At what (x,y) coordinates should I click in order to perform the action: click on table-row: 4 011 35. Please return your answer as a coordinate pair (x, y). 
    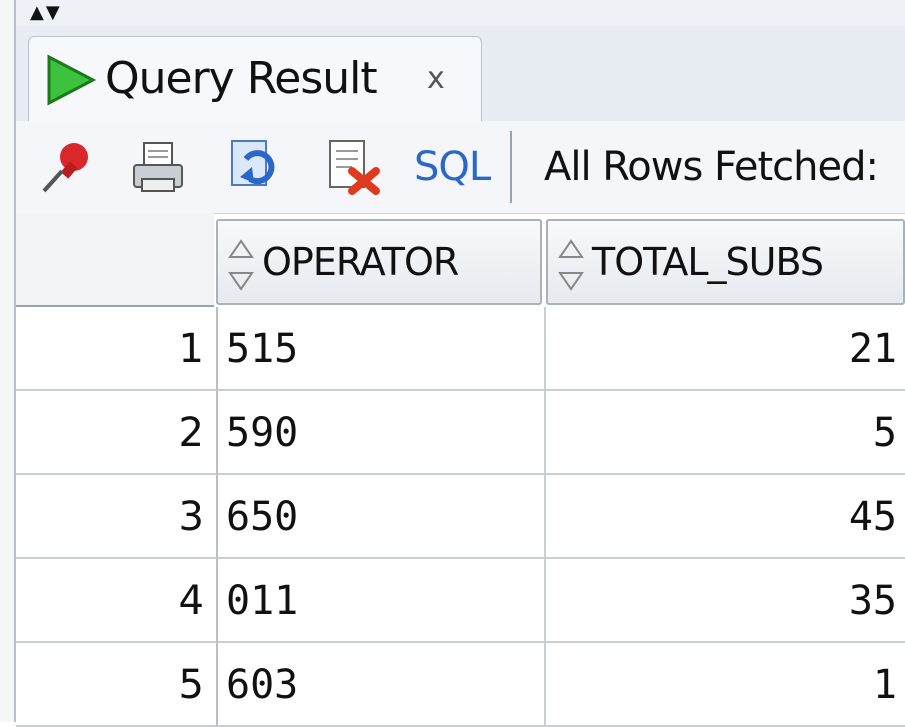
    Looking at the image, I should click on (460, 601).